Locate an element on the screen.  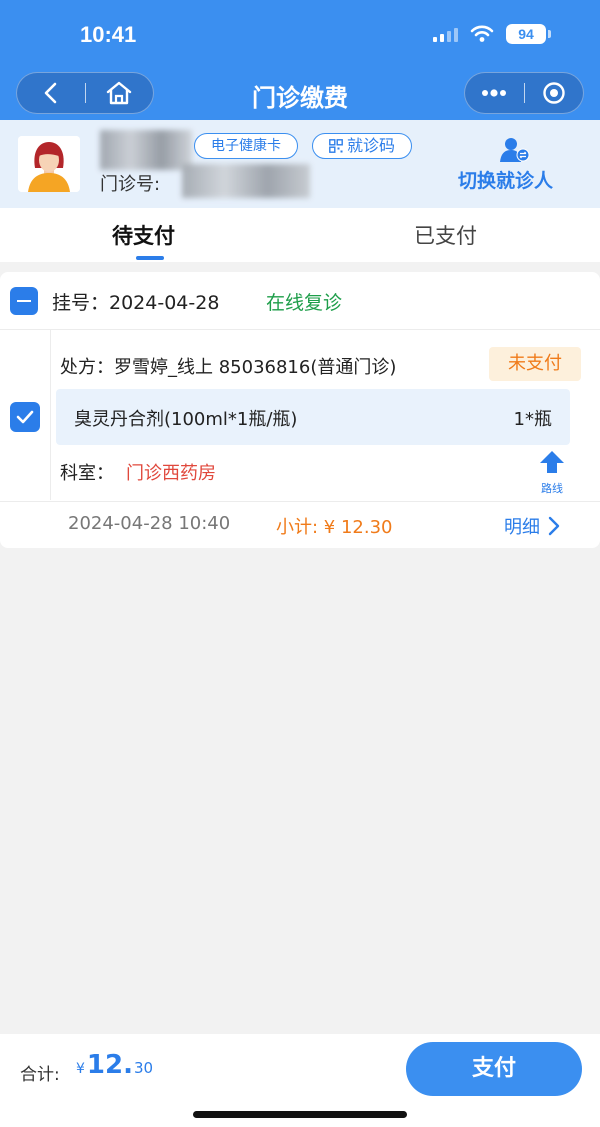
order-time: 2024-04-28 10:40 is located at coordinates (149, 523).